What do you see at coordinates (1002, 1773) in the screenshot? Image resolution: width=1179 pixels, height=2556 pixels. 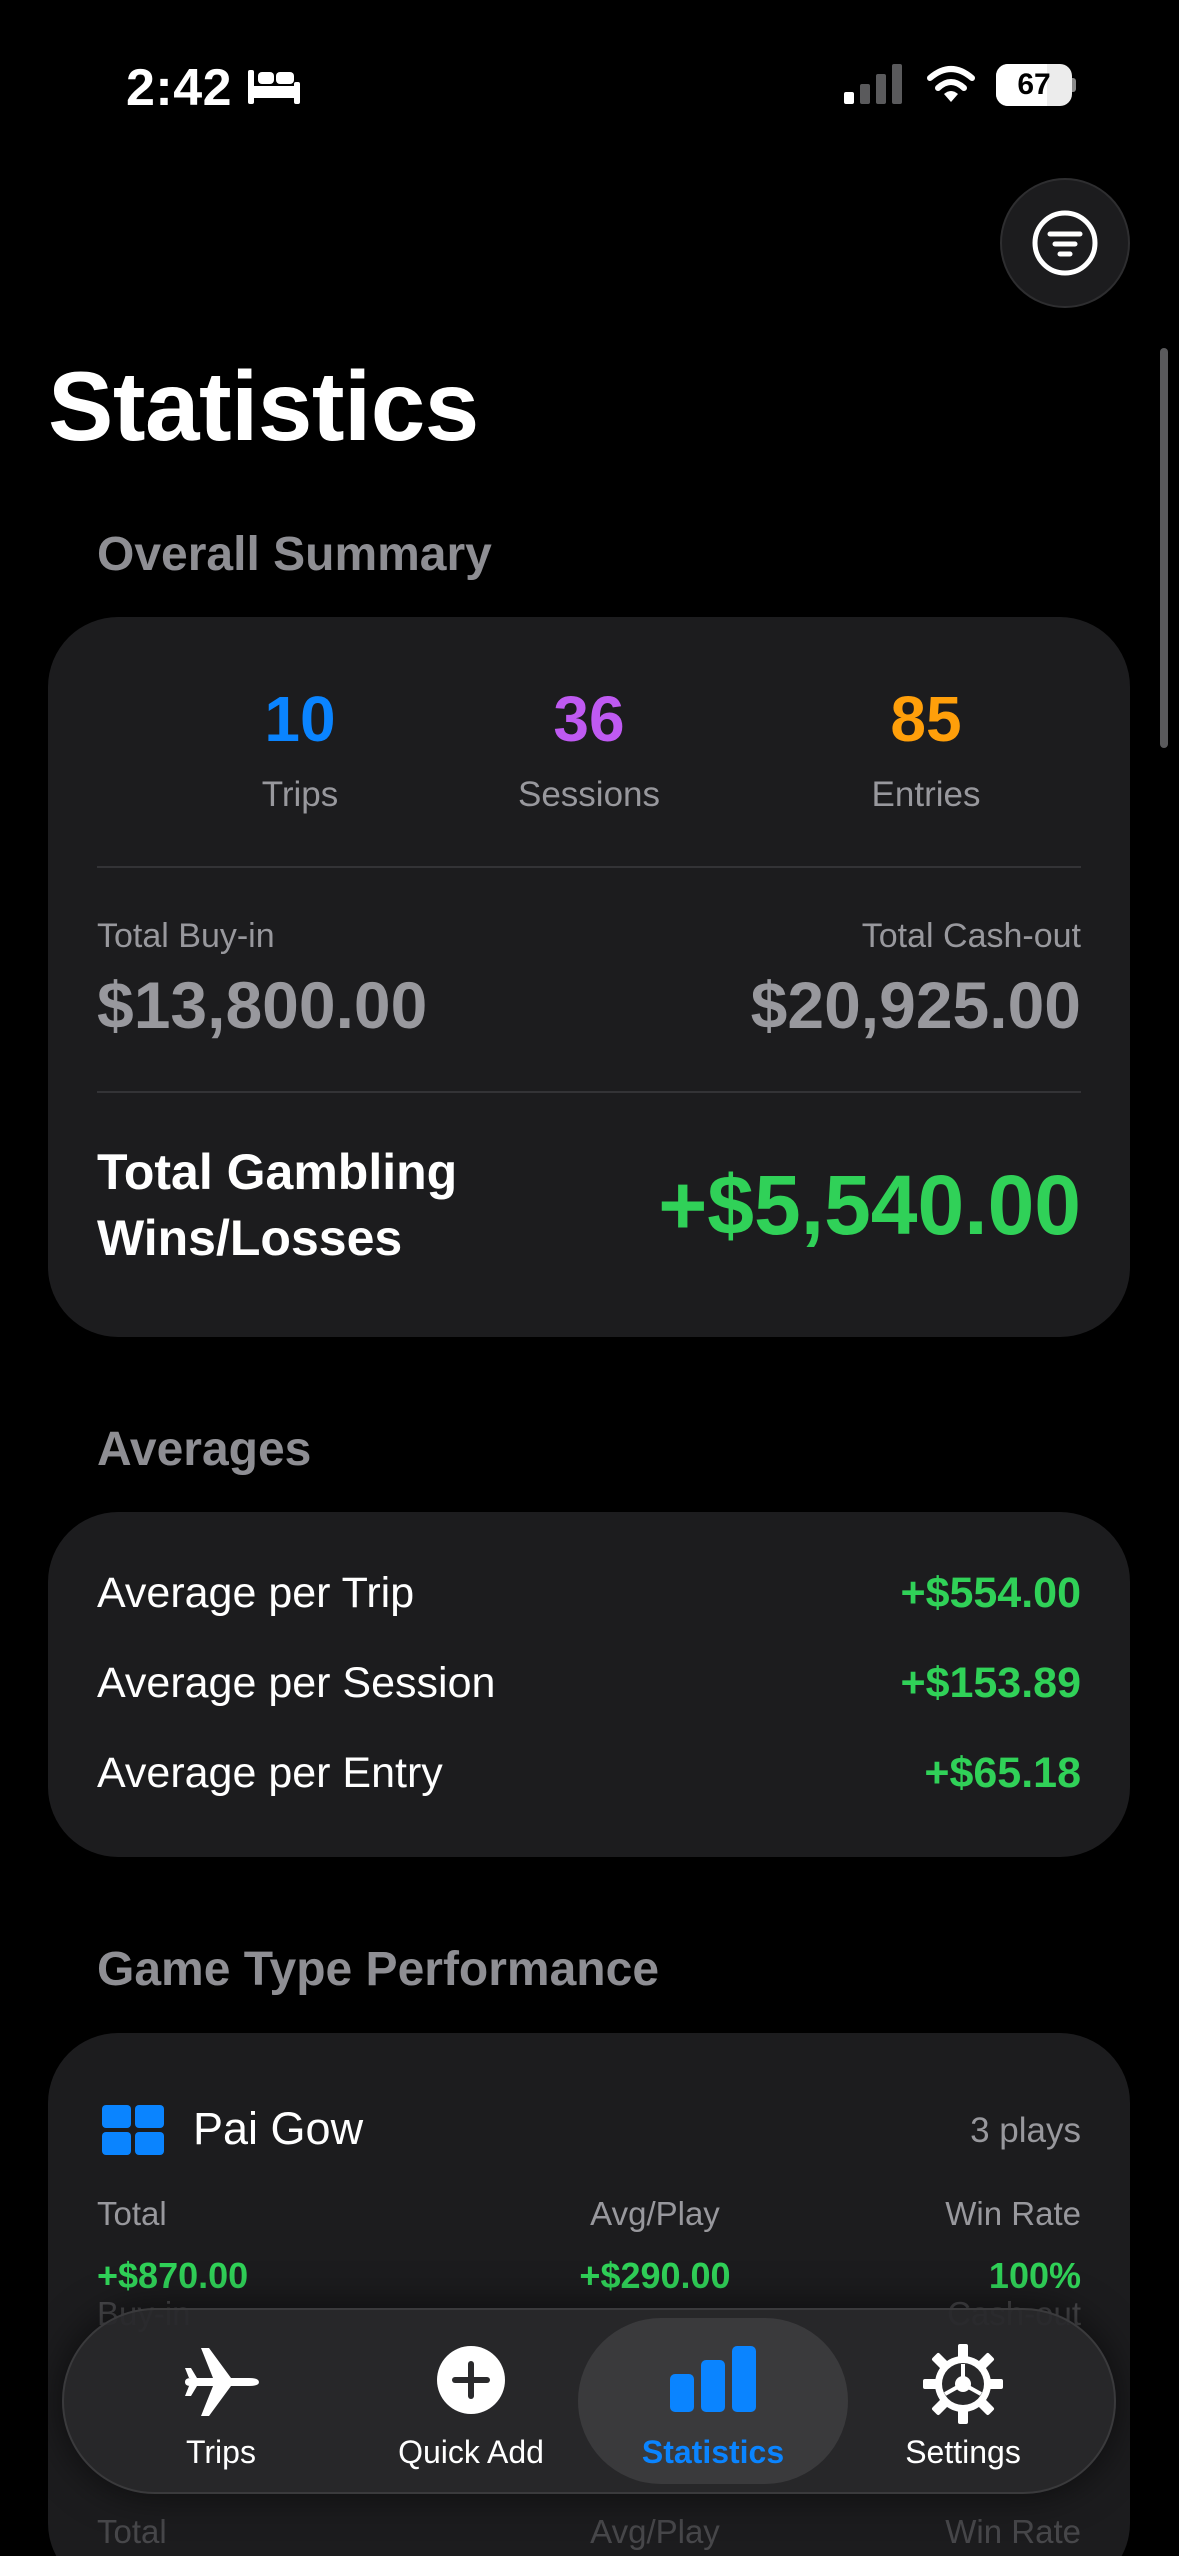 I see `average-value: +$65.18` at bounding box center [1002, 1773].